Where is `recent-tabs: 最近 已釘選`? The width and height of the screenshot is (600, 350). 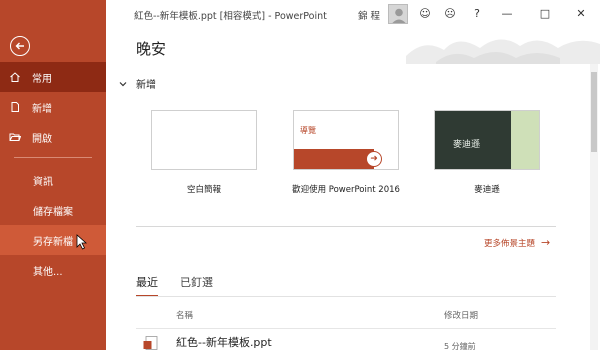
recent-tabs: 最近 已釘選 is located at coordinates (185, 285).